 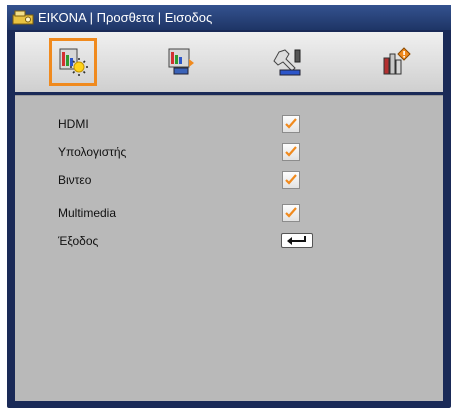 I want to click on options-icon, so click(x=397, y=61).